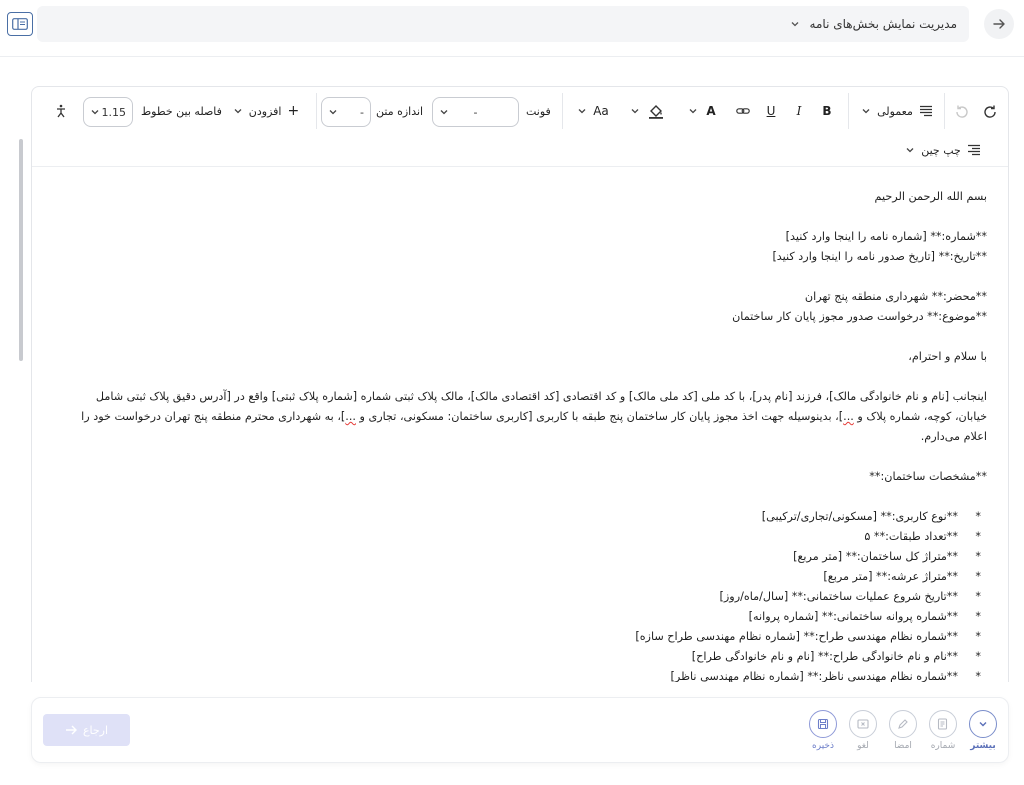  I want to click on font-size-label: اندازه متن, so click(400, 111).